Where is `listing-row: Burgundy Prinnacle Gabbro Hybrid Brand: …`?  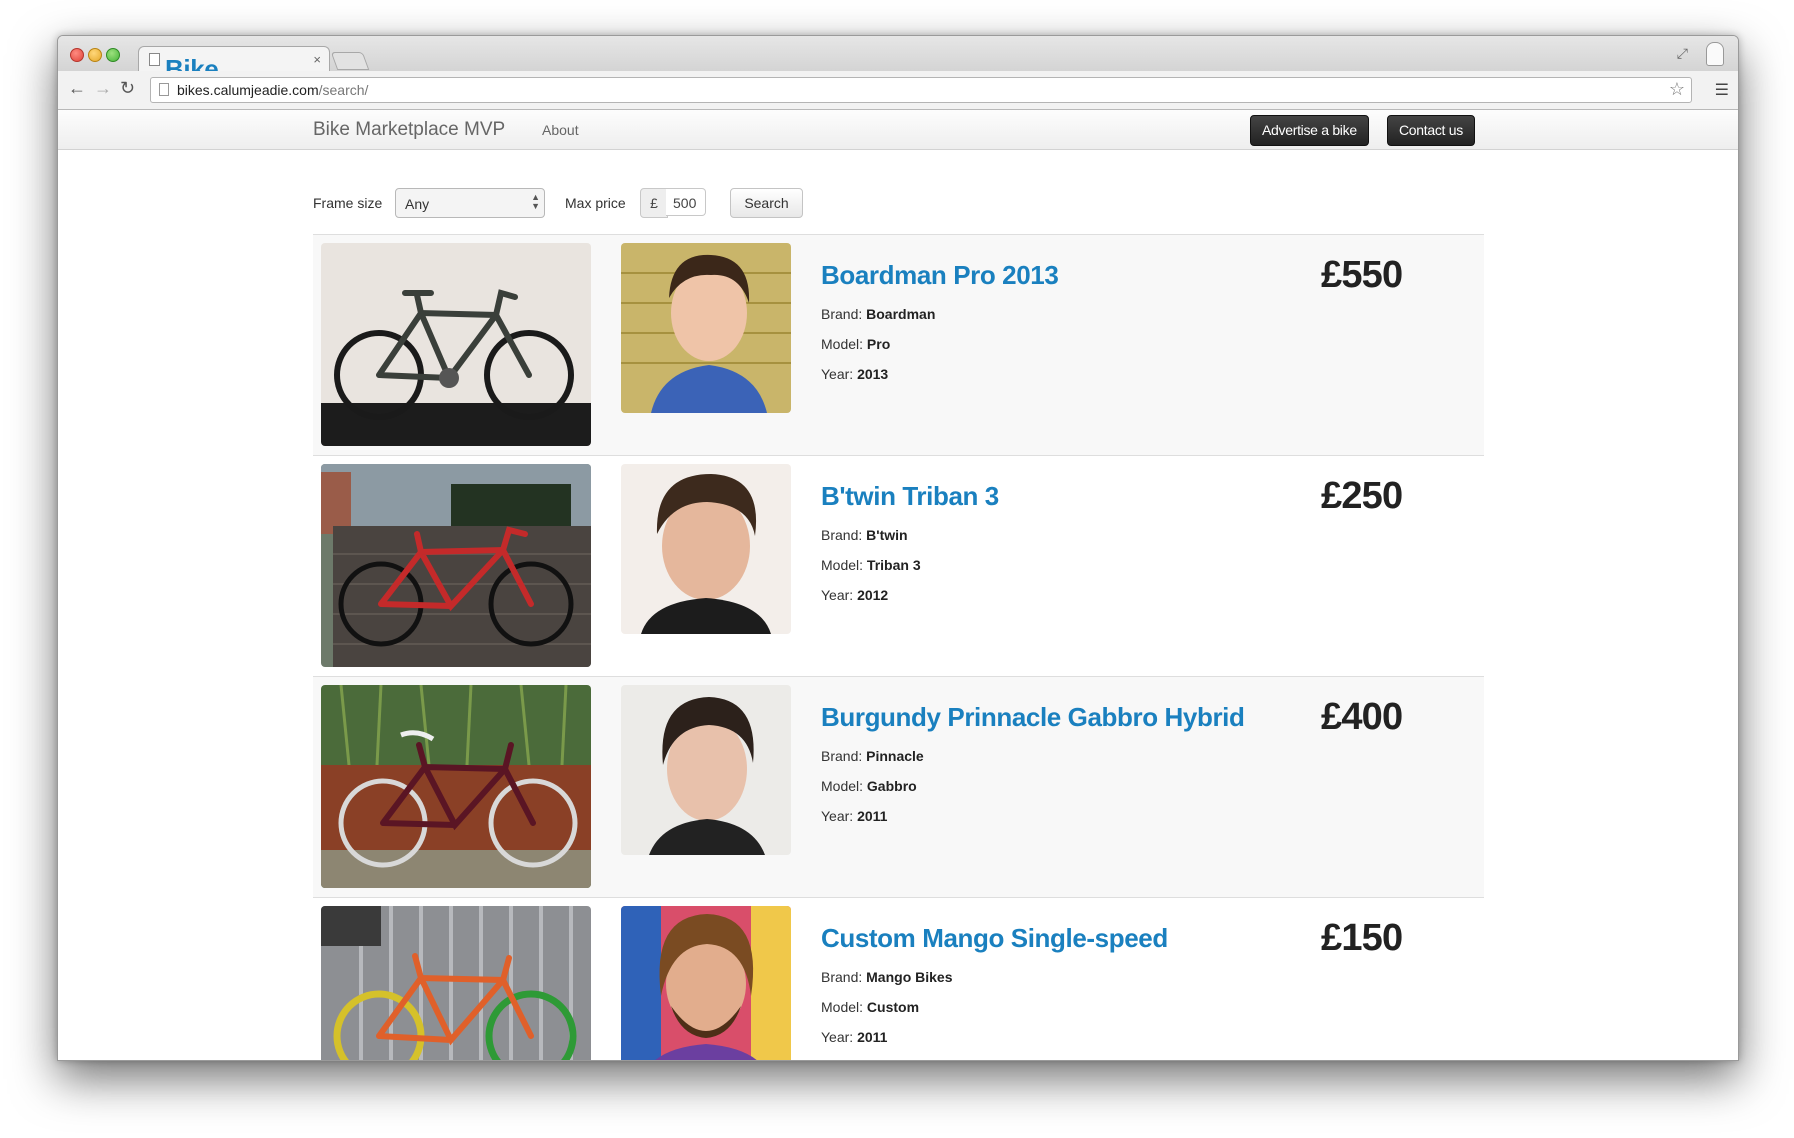
listing-row: Burgundy Prinnacle Gabbro Hybrid Brand: … is located at coordinates (898, 786).